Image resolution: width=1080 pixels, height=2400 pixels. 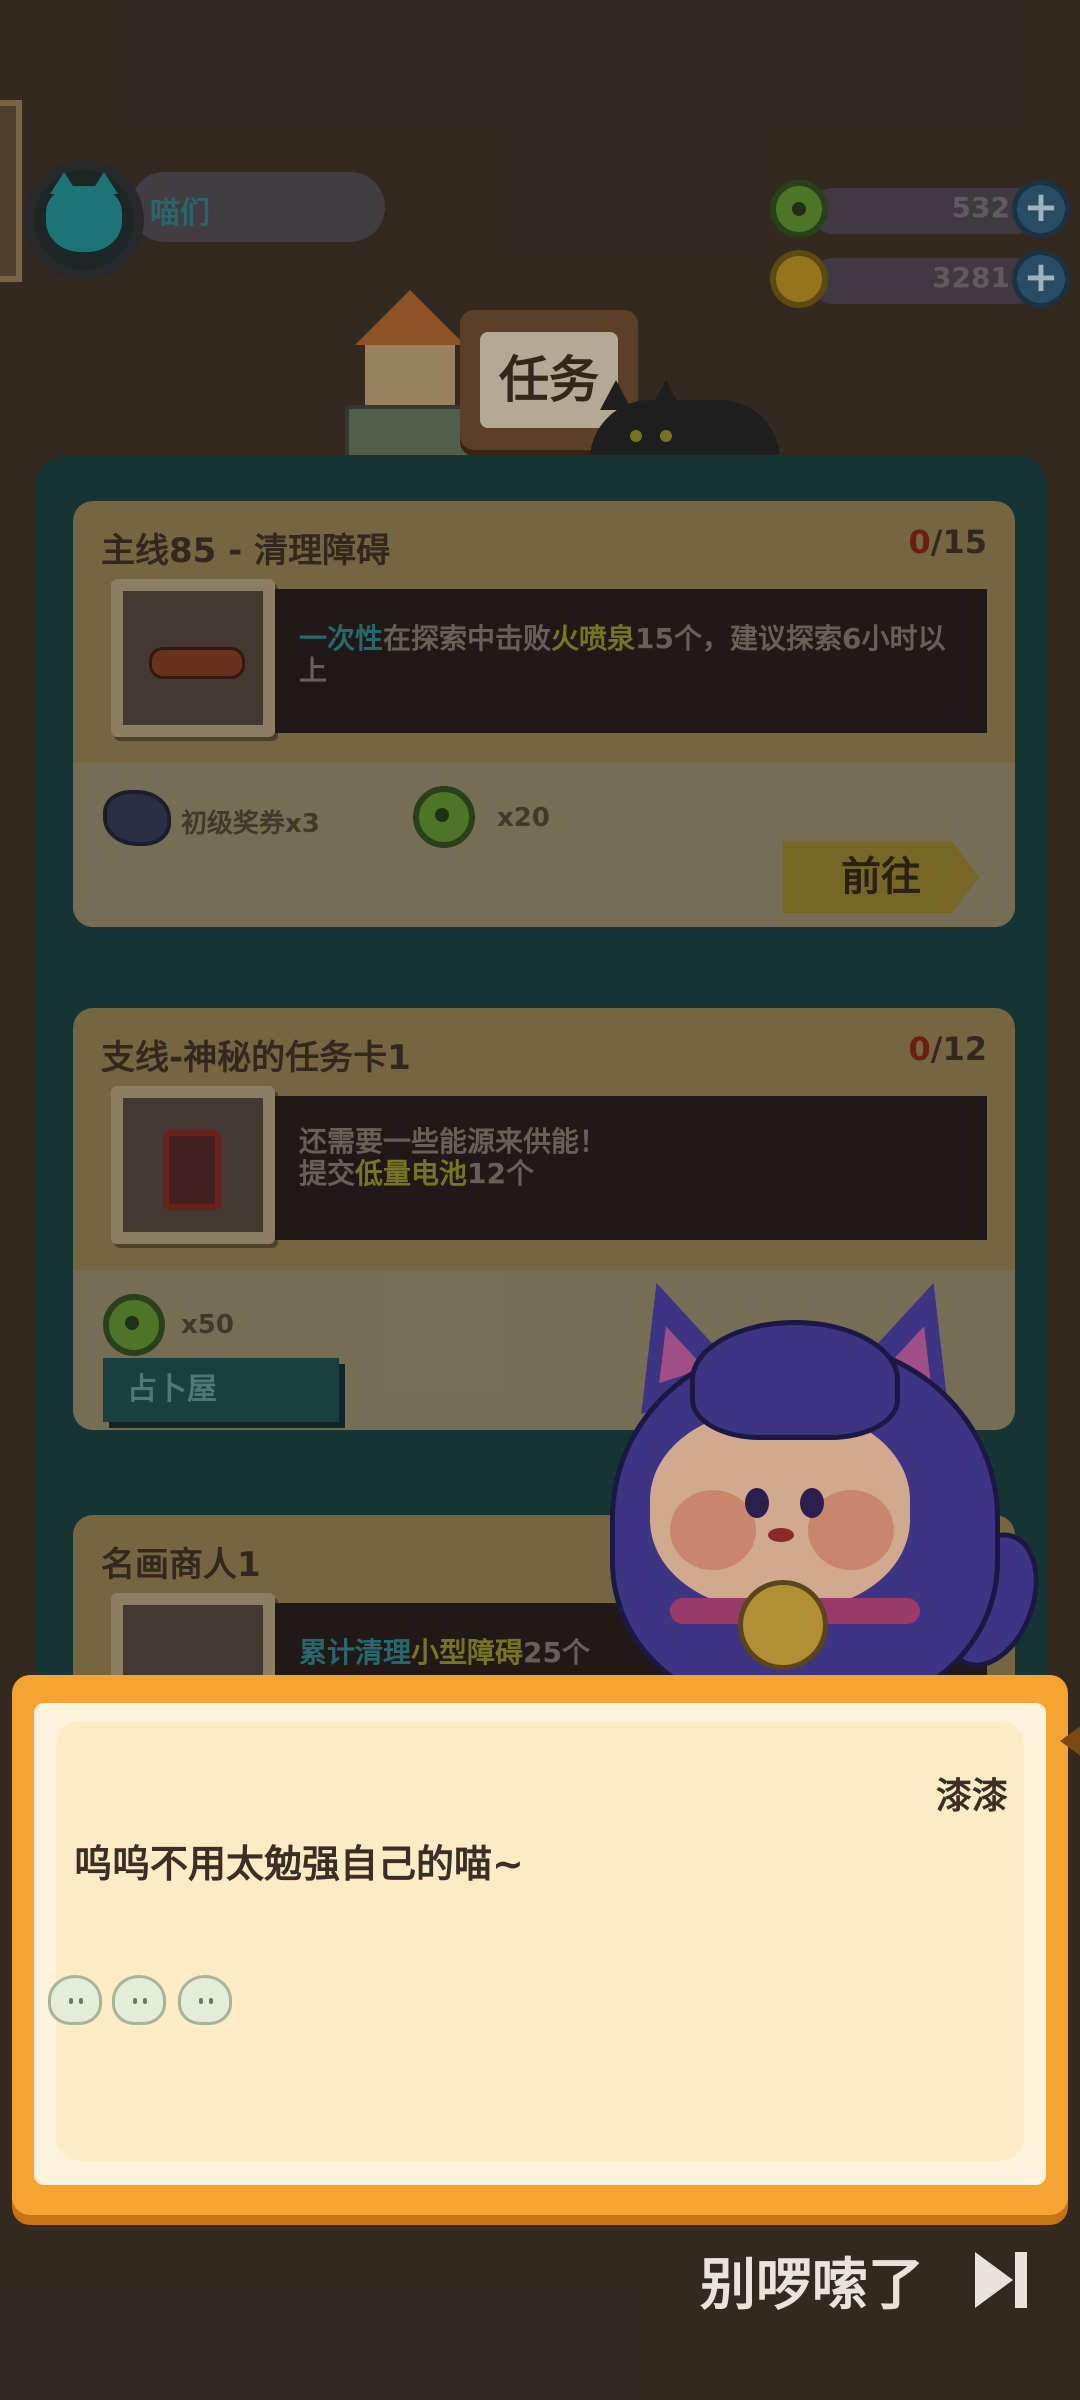 What do you see at coordinates (812, 2285) in the screenshot?
I see `skip-label: 别啰嗦了` at bounding box center [812, 2285].